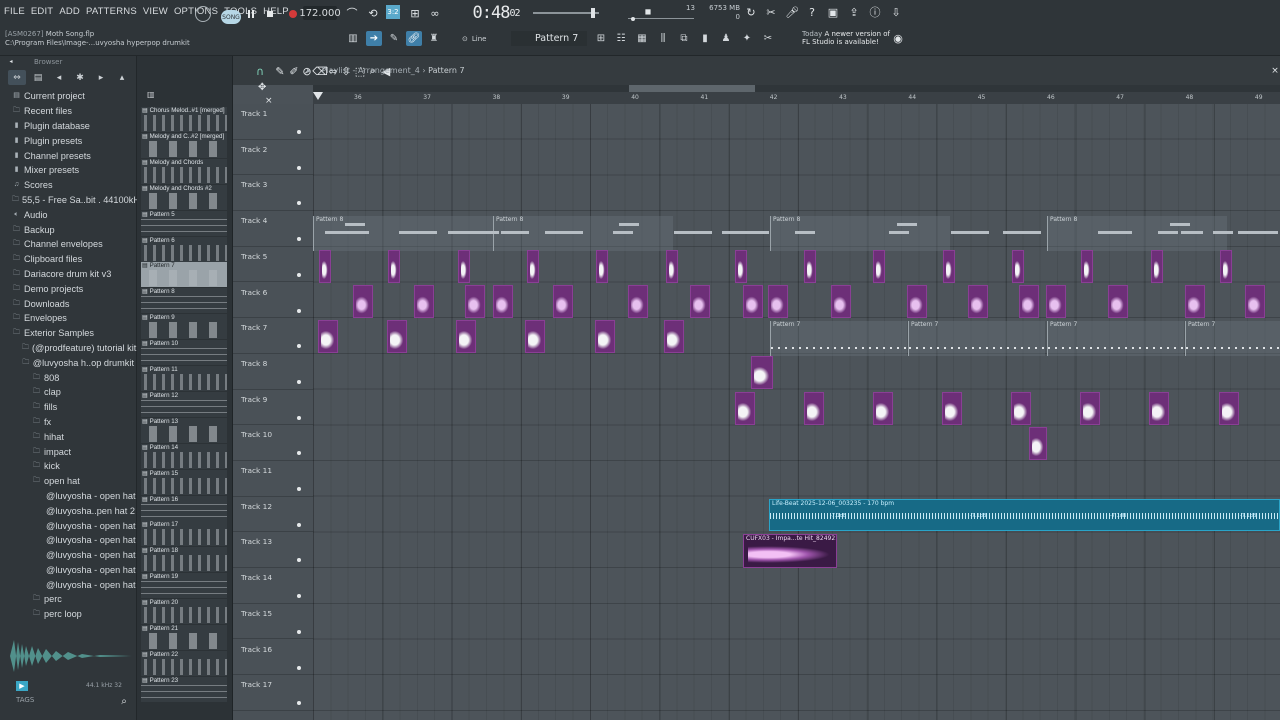 This screenshot has width=1280, height=720. What do you see at coordinates (273, 515) in the screenshot?
I see `track-header: Track 12` at bounding box center [273, 515].